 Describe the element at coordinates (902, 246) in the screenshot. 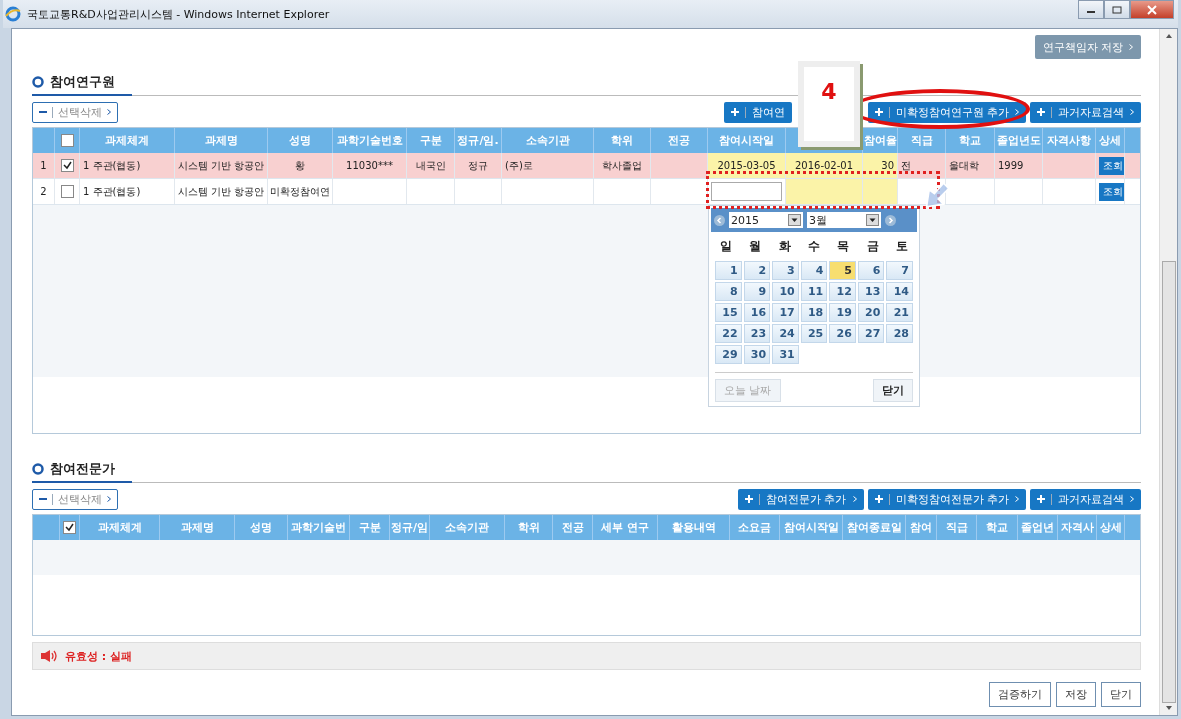

I see `weekday-label: 토` at that location.